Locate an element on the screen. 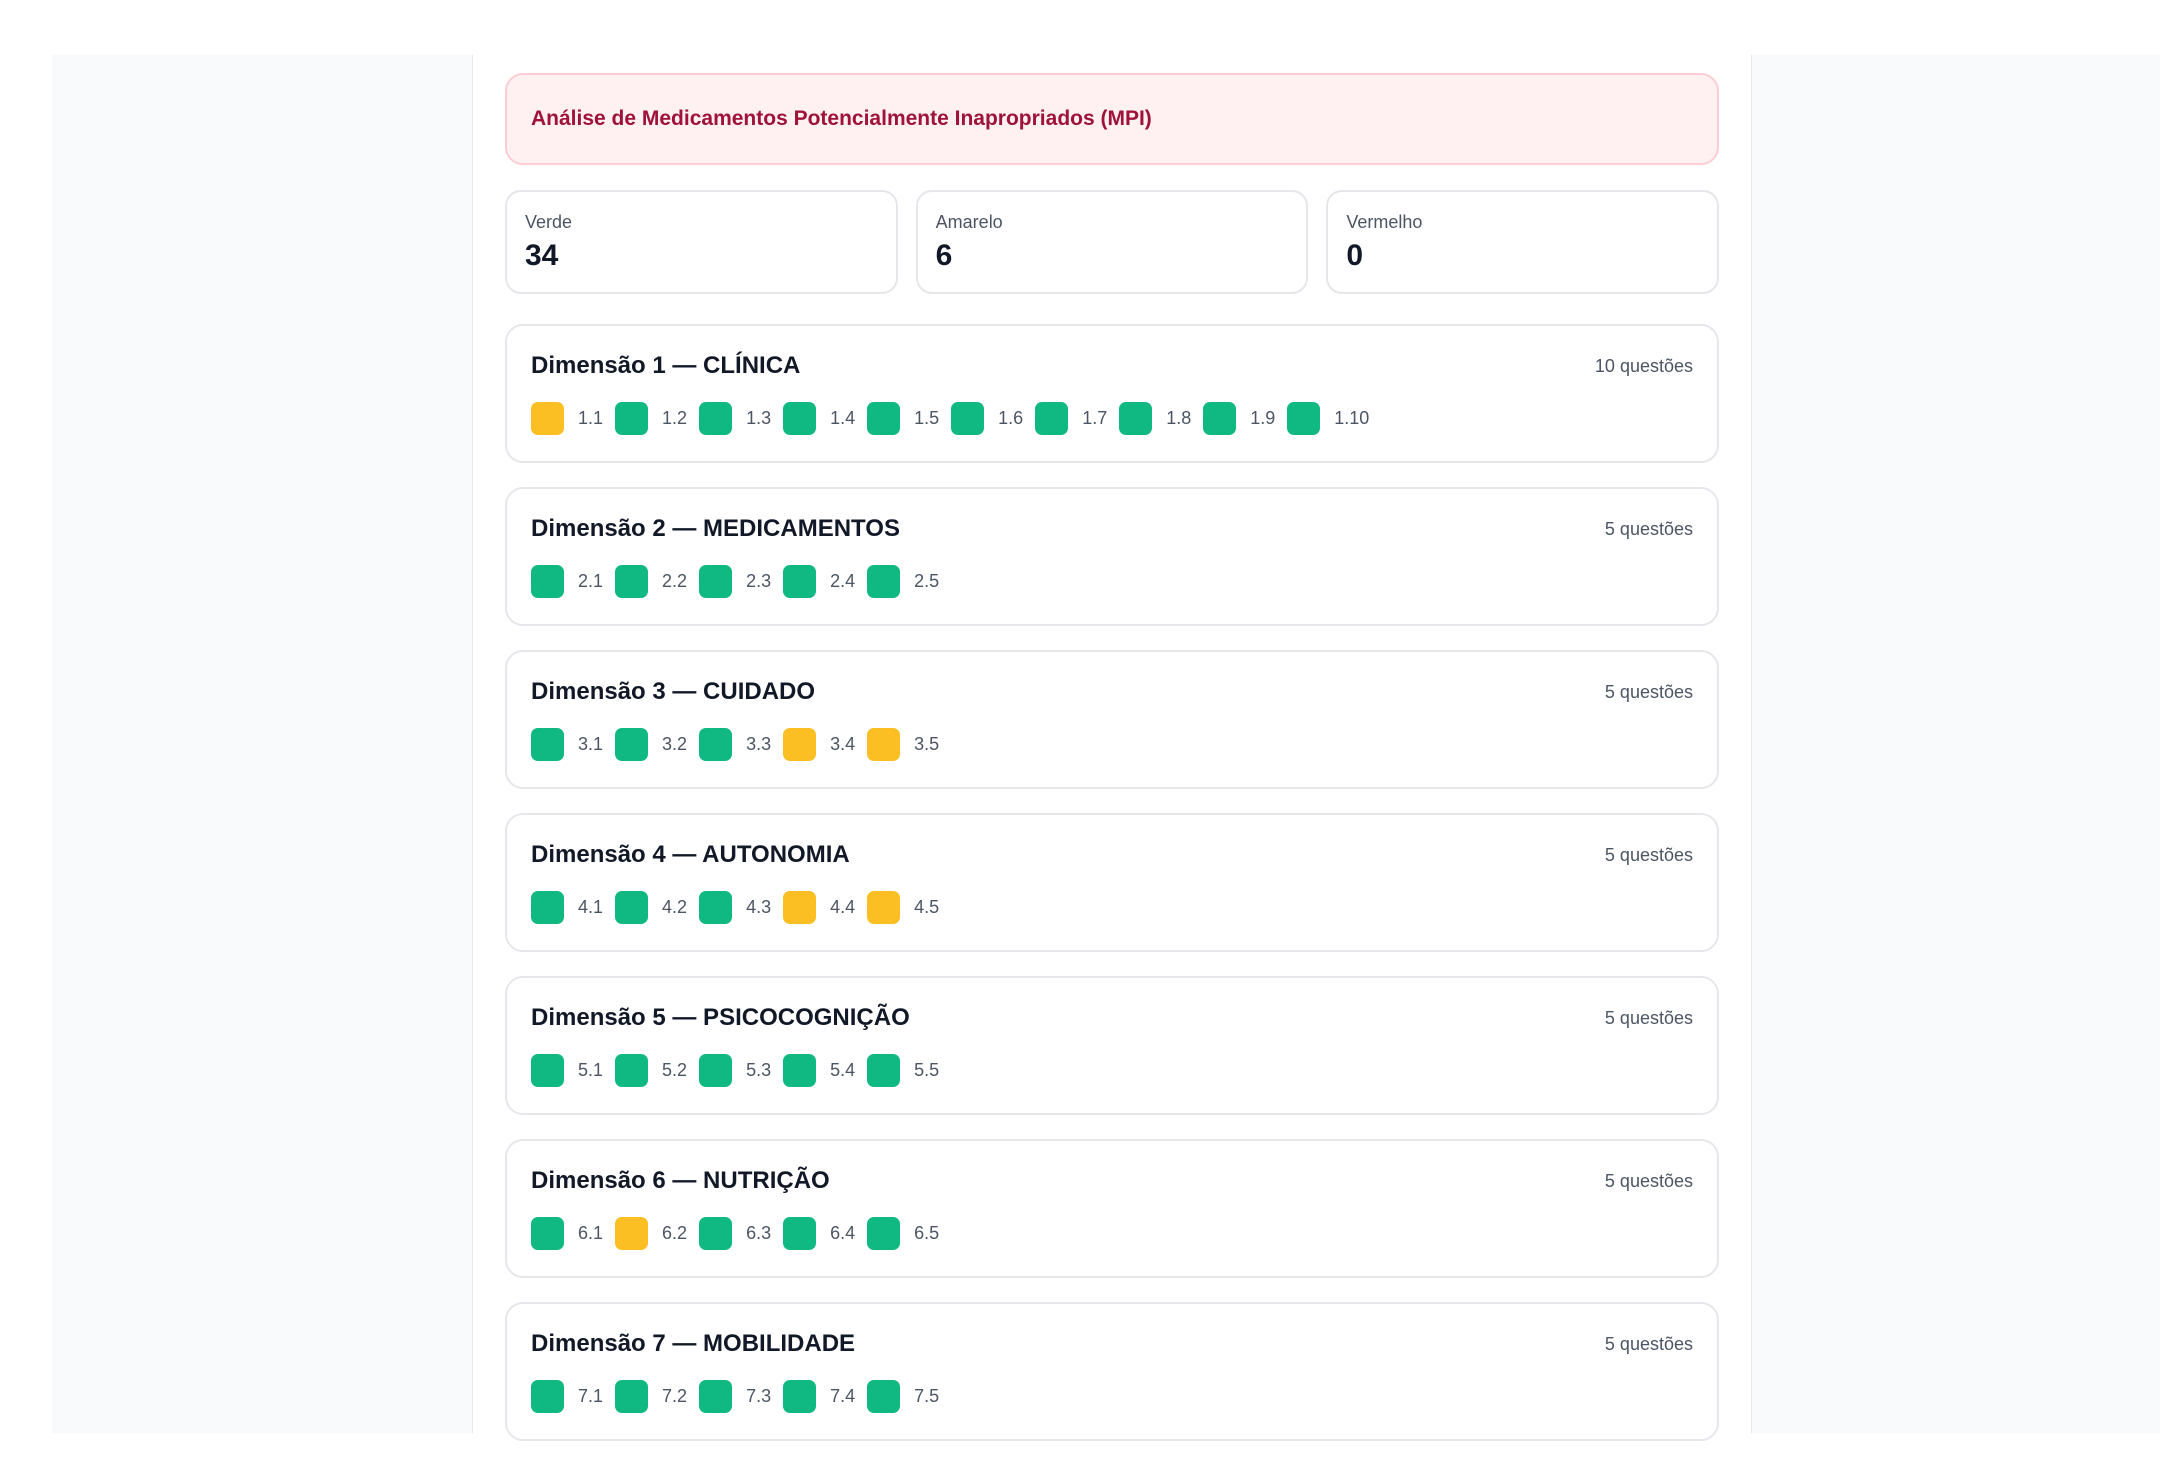 This screenshot has width=2160, height=1465. question-label: 7.2 is located at coordinates (675, 1396).